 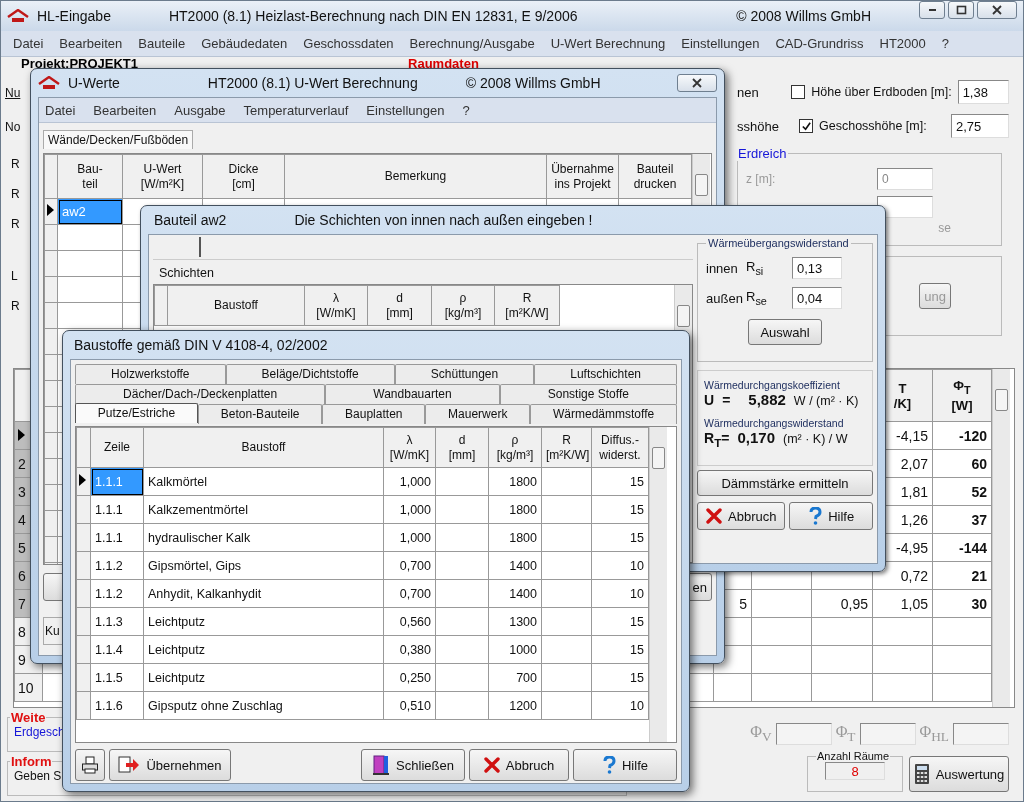 I want to click on menu-item: HT2000, so click(x=902, y=43).